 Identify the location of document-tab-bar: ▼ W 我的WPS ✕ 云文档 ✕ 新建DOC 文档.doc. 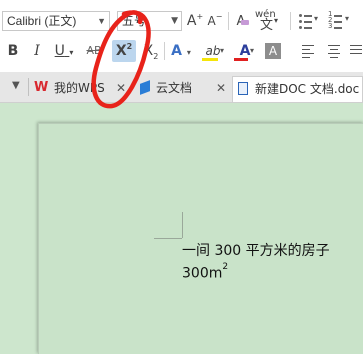
(181, 87).